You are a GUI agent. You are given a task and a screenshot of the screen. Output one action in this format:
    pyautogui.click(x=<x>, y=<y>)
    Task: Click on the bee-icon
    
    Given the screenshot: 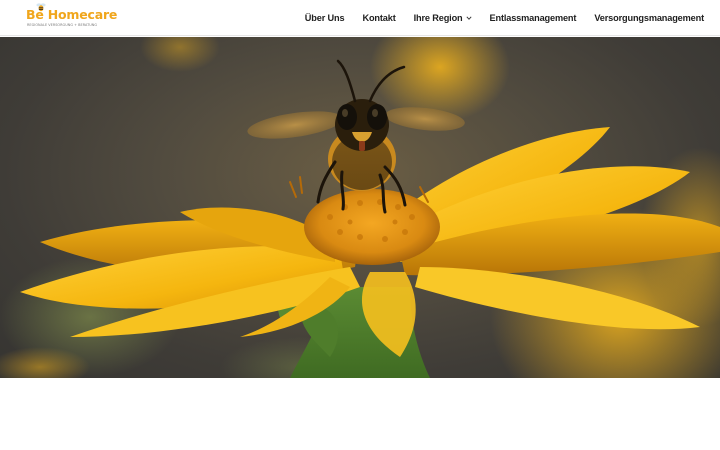 What is the action you would take?
    pyautogui.click(x=41, y=7)
    